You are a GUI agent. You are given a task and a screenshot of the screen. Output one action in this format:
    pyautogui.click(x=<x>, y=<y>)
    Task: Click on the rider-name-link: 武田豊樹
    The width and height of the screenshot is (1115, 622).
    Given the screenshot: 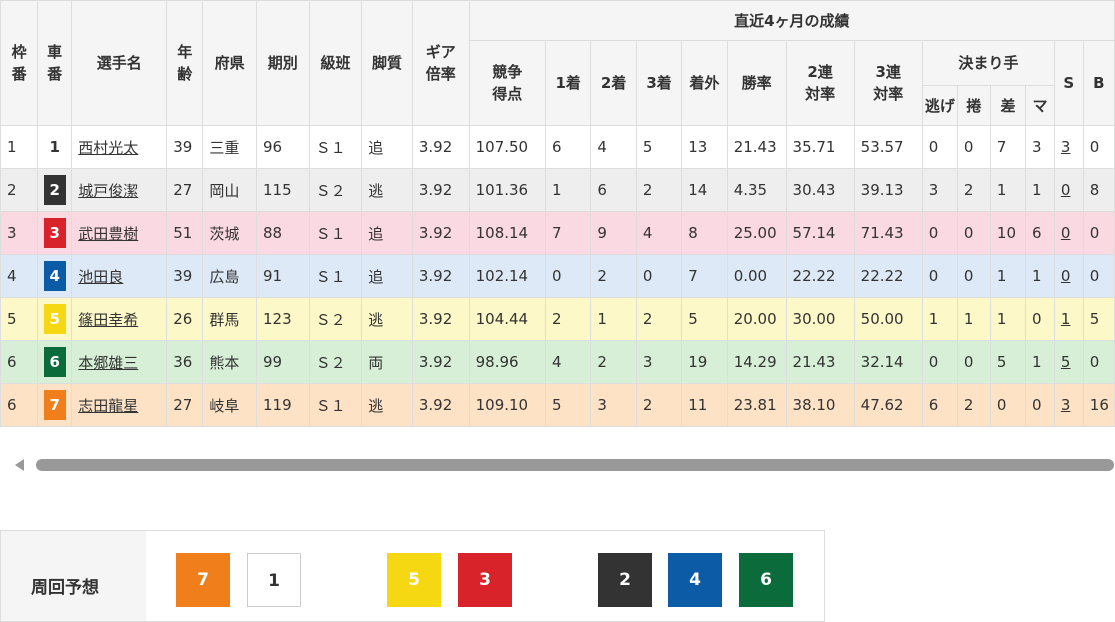 What is the action you would take?
    pyautogui.click(x=108, y=234)
    